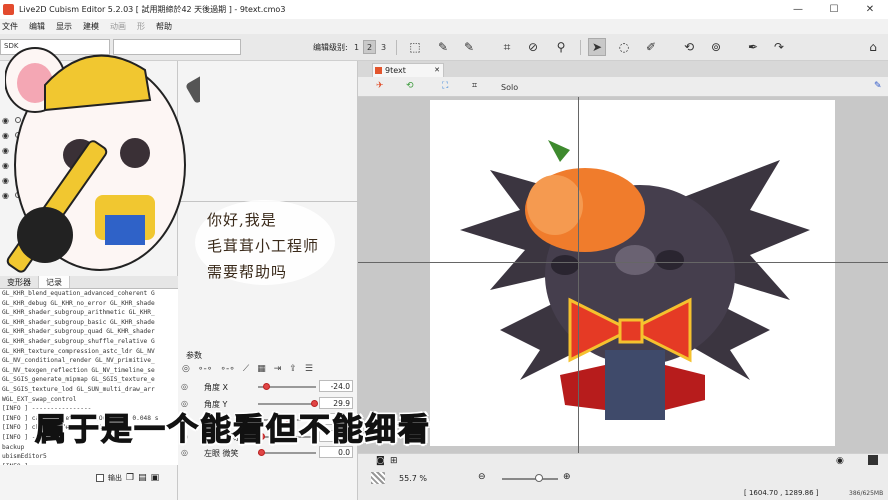 This screenshot has width=888, height=500. I want to click on param-slider, so click(287, 453).